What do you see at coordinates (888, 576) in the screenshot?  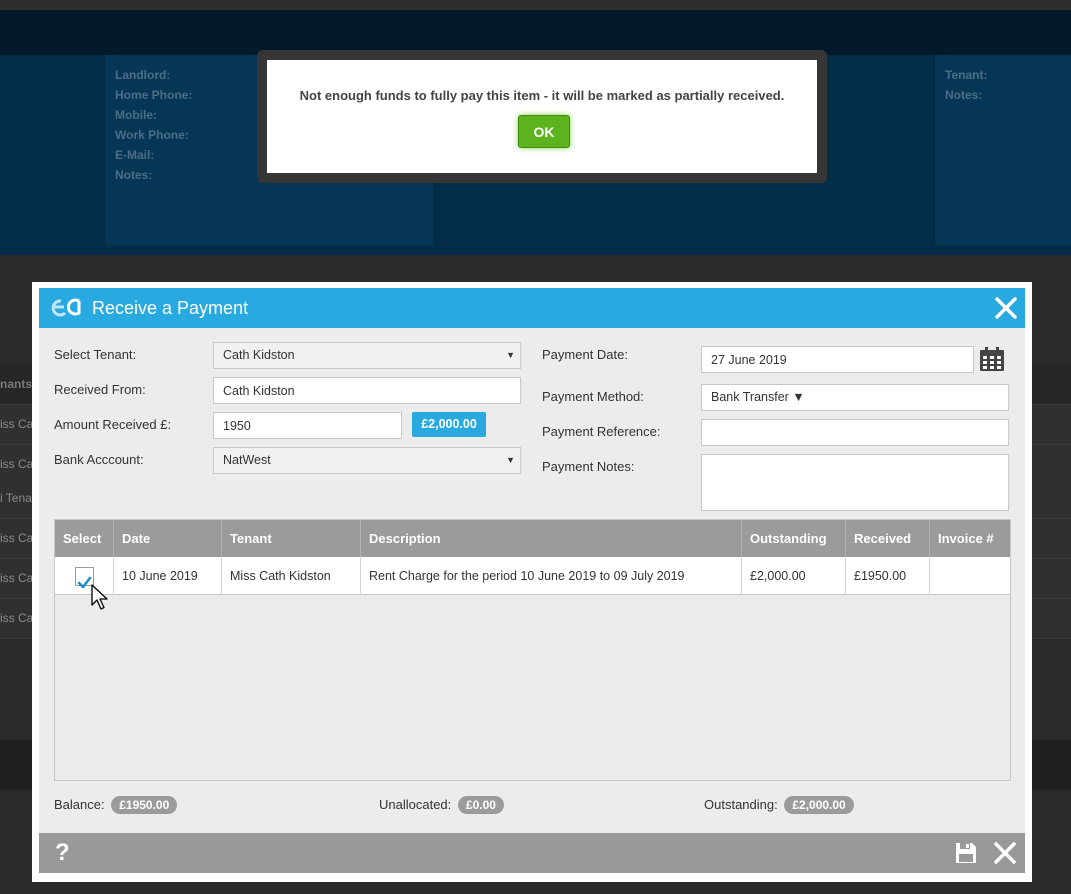 I see `received-cell: £1950.00` at bounding box center [888, 576].